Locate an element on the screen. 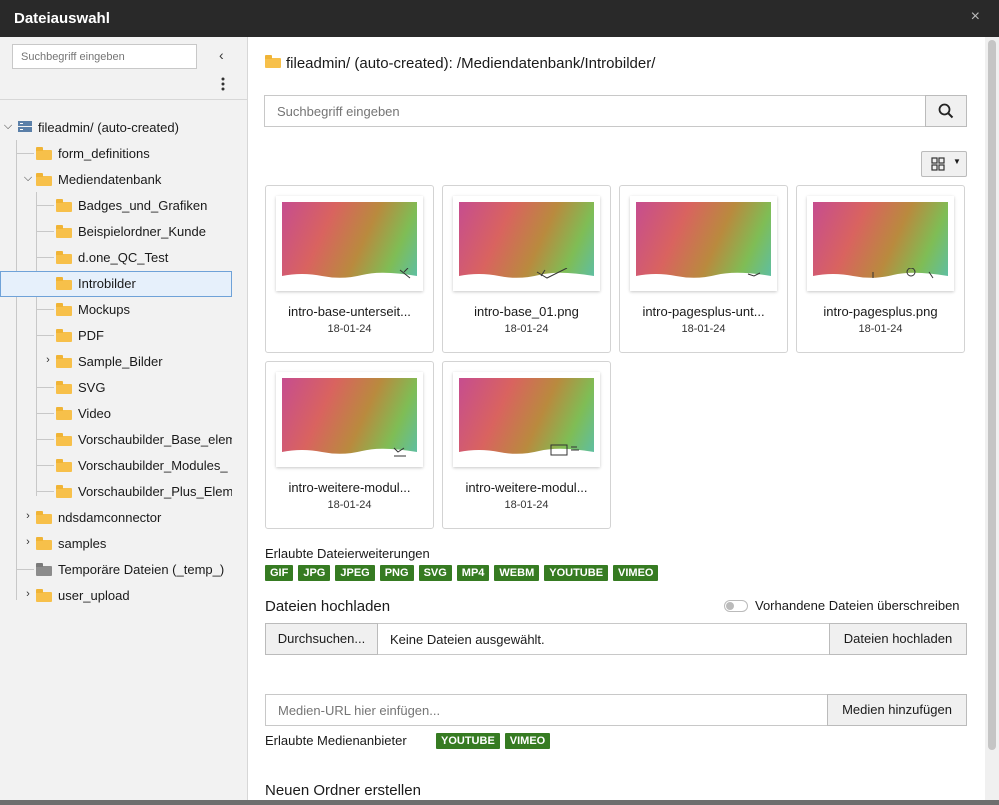 The height and width of the screenshot is (805, 999). tree-menu-icon is located at coordinates (223, 84).